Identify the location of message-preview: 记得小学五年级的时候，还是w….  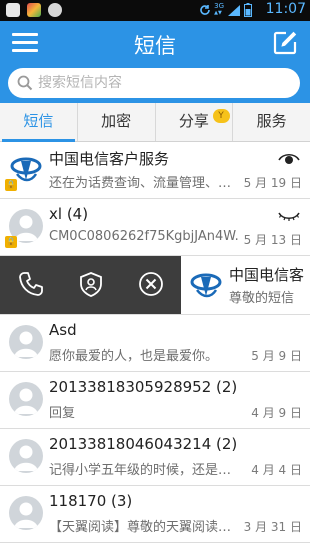
(144, 470).